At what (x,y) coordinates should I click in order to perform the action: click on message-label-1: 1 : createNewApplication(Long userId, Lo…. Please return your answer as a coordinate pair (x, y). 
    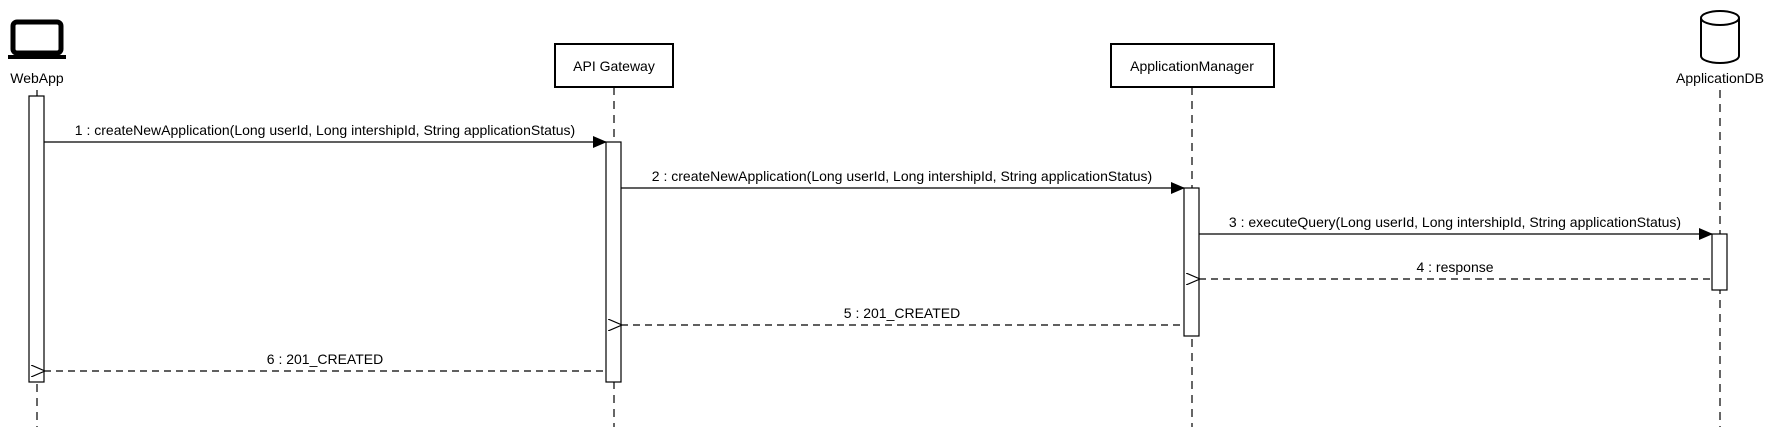
    Looking at the image, I should click on (325, 130).